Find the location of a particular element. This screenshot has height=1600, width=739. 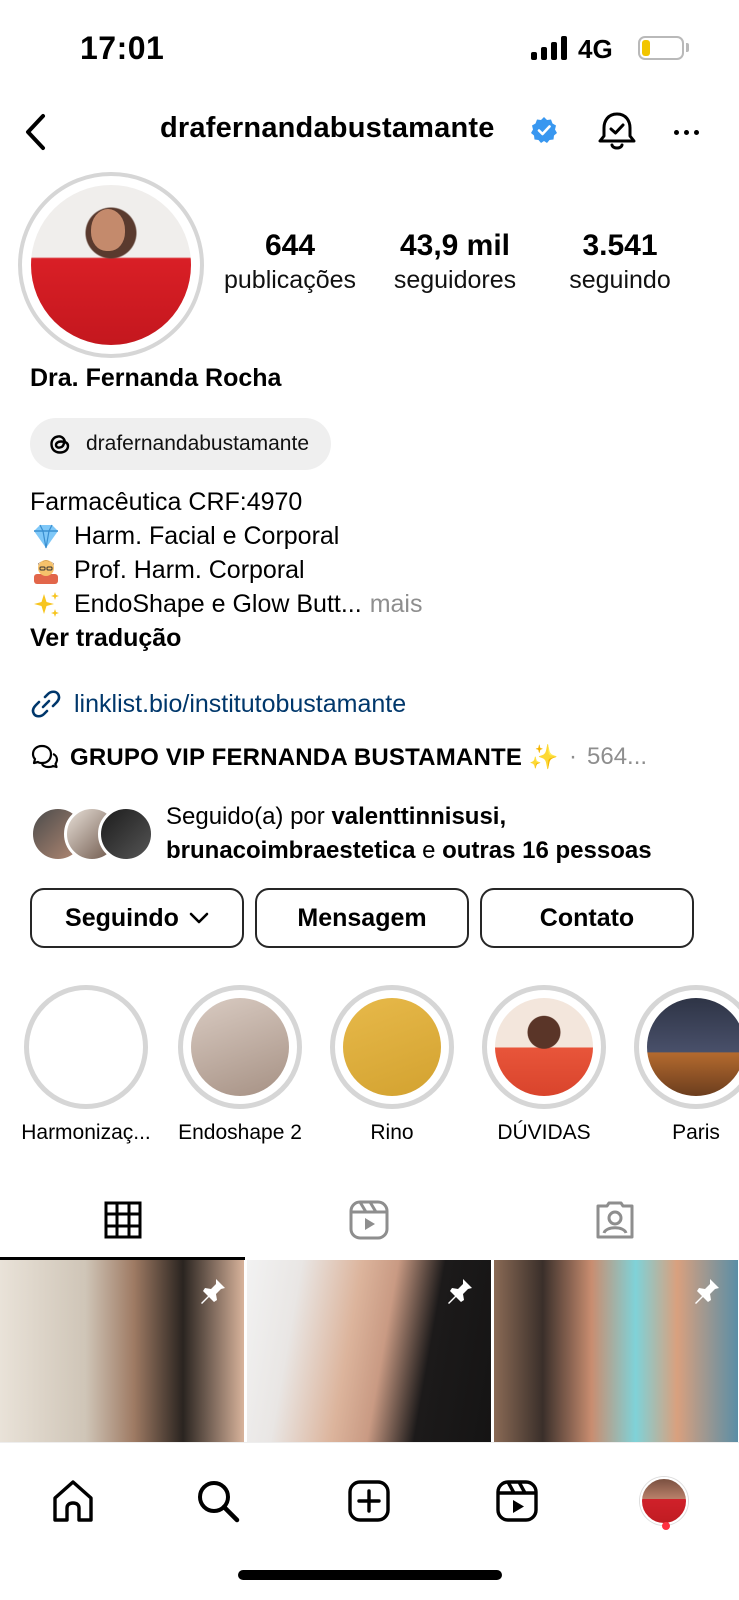

profile-photo is located at coordinates (111, 265).